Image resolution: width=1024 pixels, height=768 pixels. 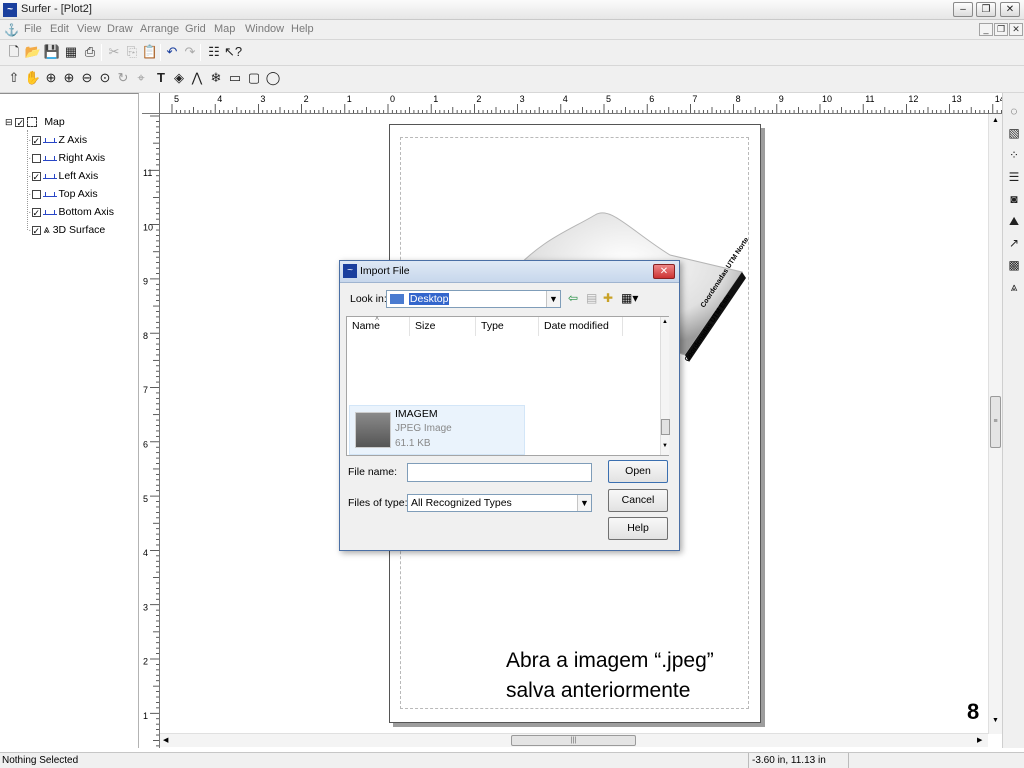 I want to click on tilt-icon: ⌖, so click(x=141, y=78).